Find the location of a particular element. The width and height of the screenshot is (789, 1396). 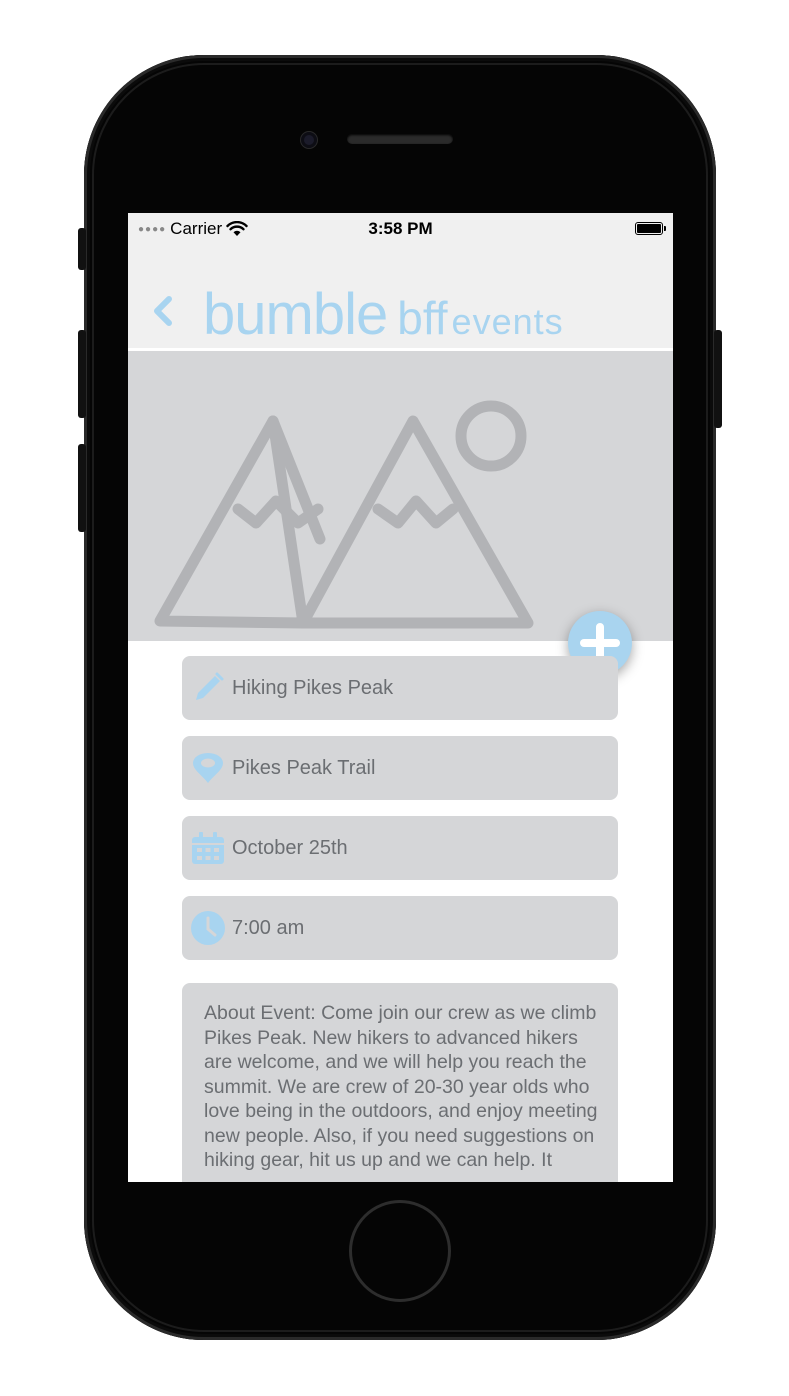

logo-brand: bumble is located at coordinates (295, 314).